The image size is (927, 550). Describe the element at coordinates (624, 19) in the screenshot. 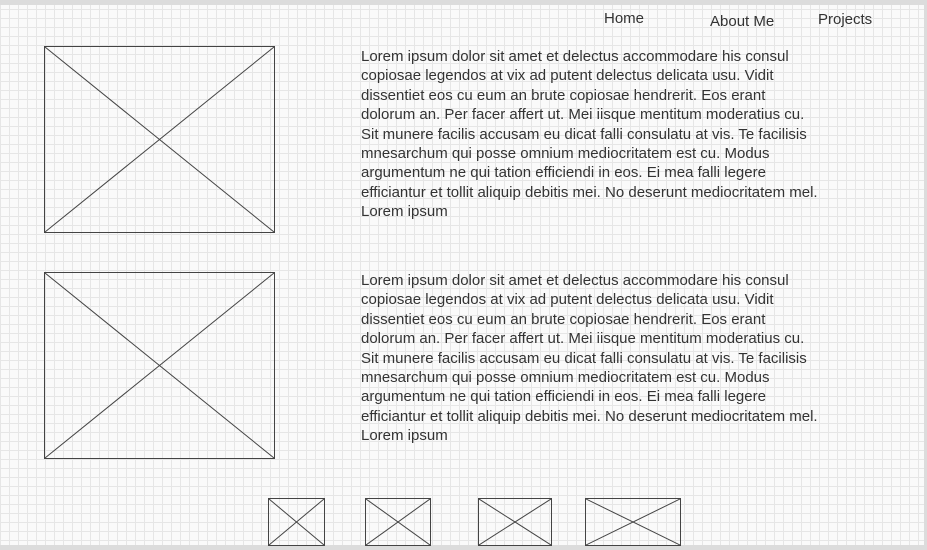

I see `nav-link-home: Home` at that location.